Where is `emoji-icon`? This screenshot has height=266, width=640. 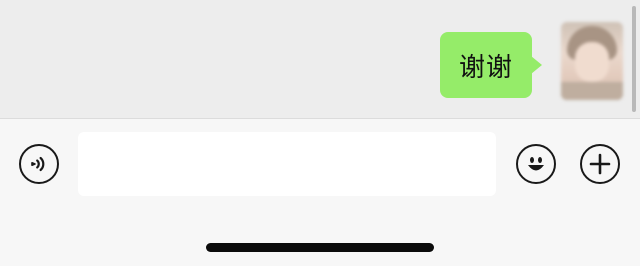 emoji-icon is located at coordinates (536, 164).